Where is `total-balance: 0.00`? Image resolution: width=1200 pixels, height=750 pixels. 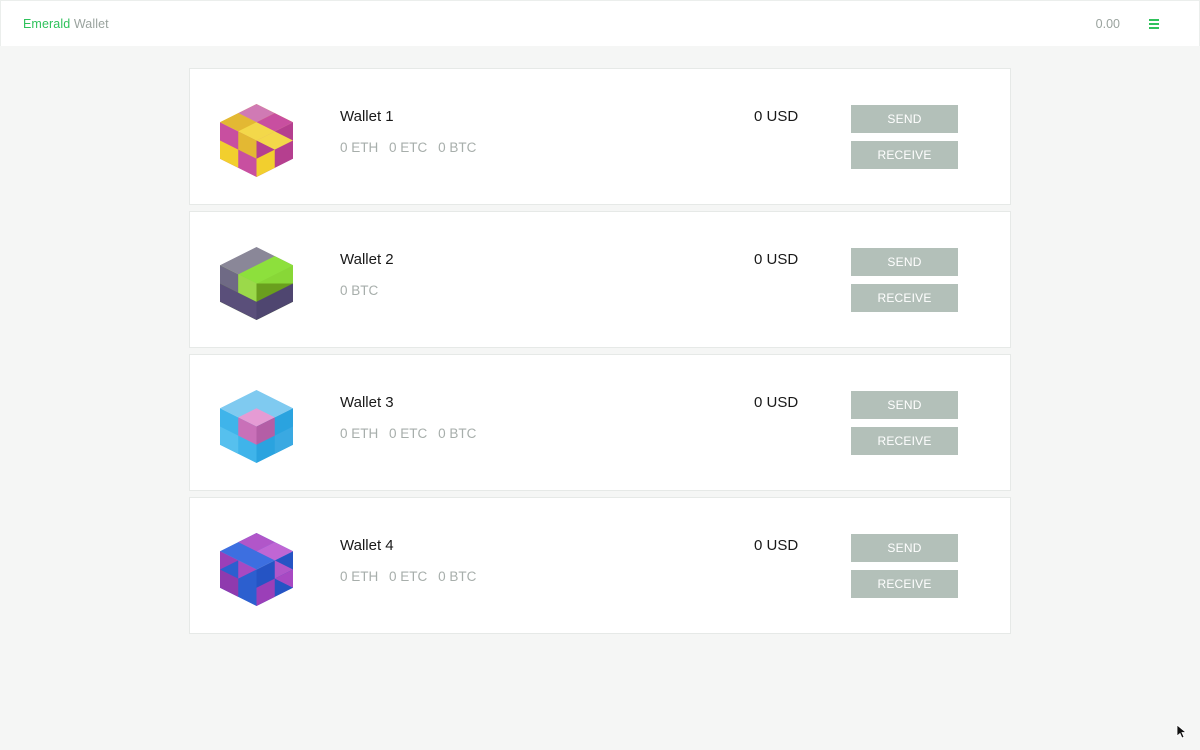 total-balance: 0.00 is located at coordinates (1107, 24).